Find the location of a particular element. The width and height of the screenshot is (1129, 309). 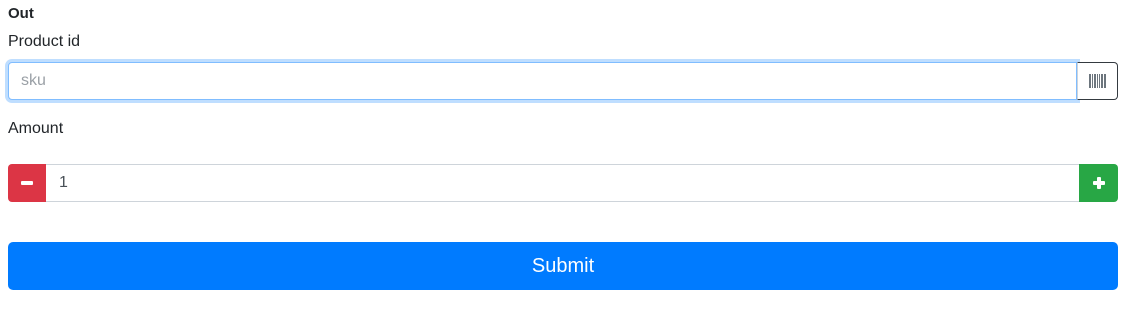

plus-icon is located at coordinates (1098, 183).